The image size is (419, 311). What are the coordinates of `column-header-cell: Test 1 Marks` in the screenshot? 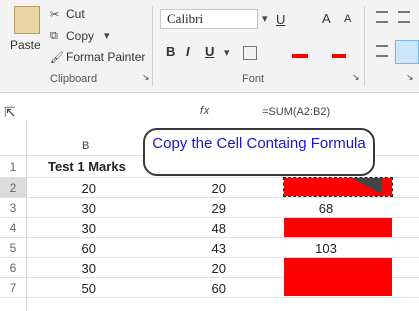 It's located at (87, 166).